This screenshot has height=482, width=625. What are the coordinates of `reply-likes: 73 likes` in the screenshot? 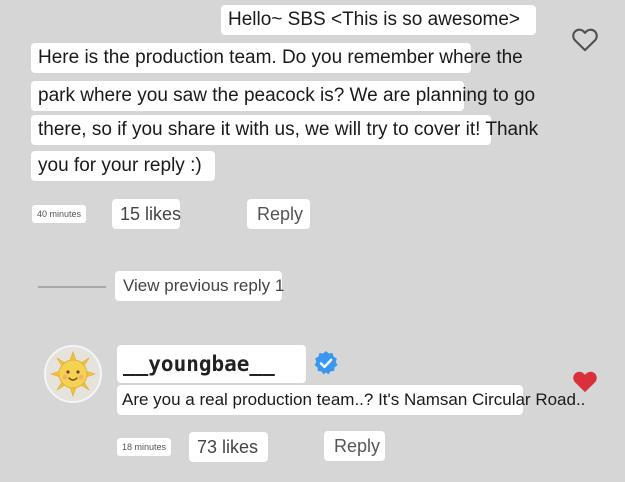 It's located at (228, 447).